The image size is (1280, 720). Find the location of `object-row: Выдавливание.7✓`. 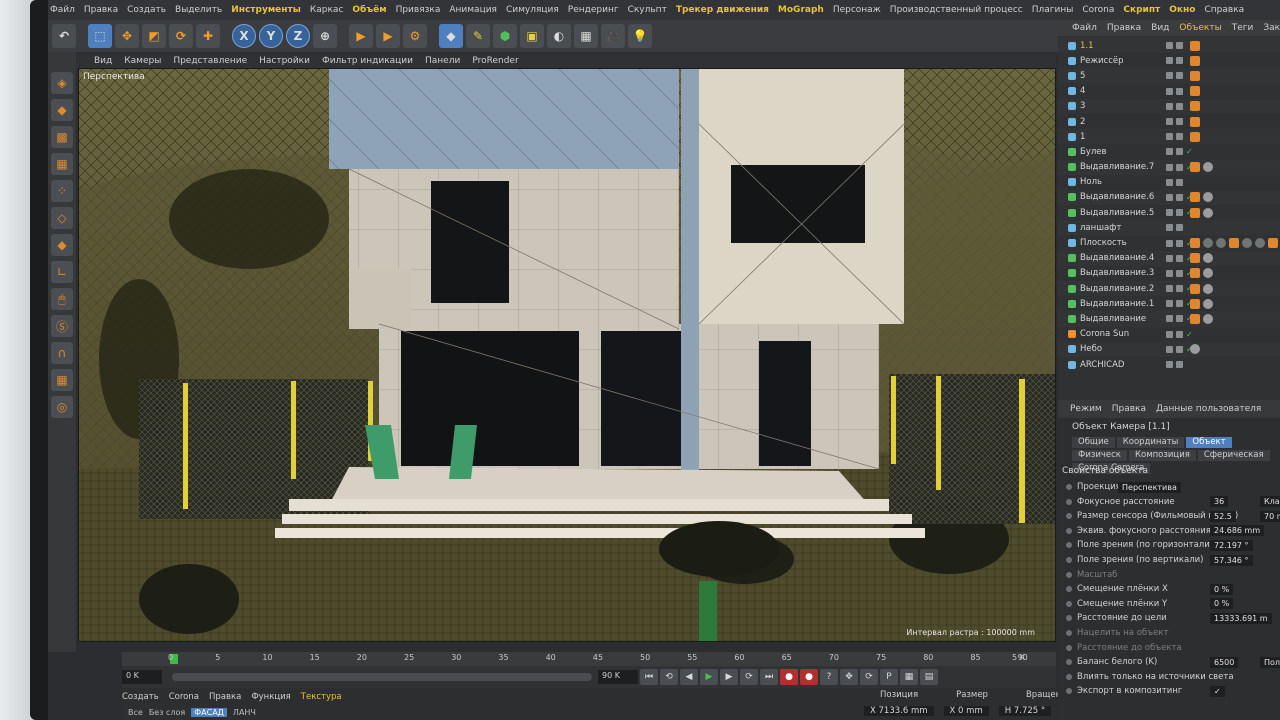

object-row: Выдавливание.7✓ is located at coordinates (1169, 167).